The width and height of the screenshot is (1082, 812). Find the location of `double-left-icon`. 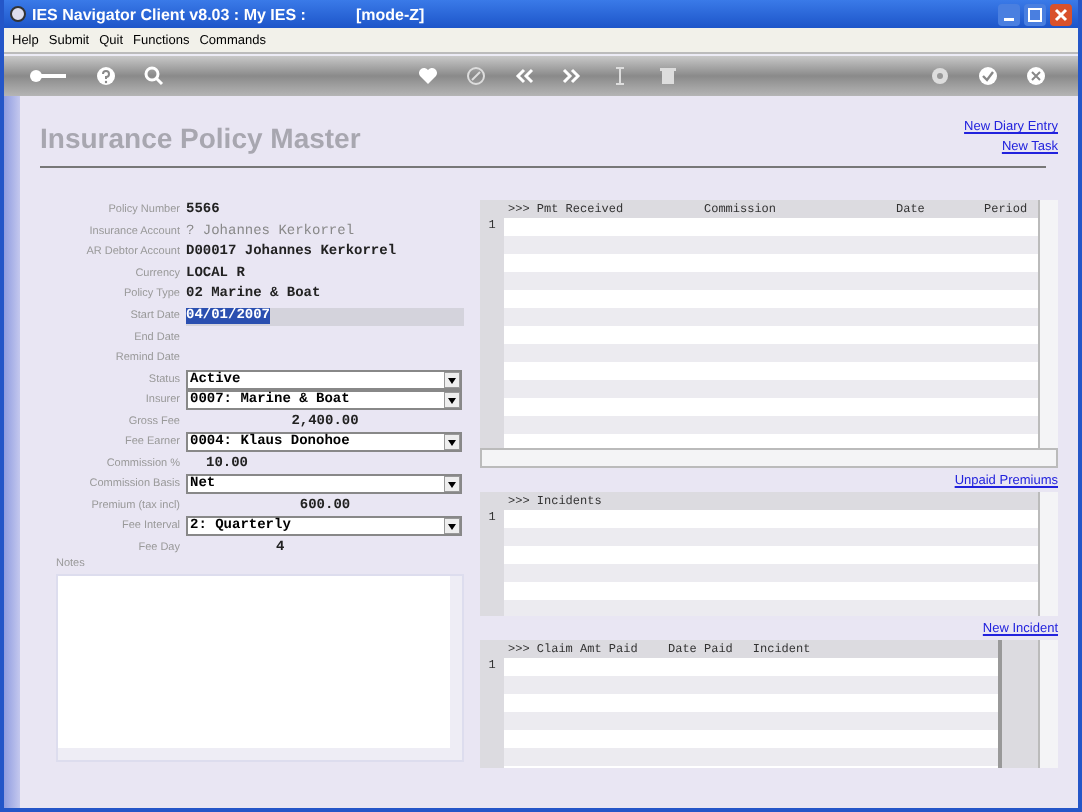

double-left-icon is located at coordinates (523, 76).